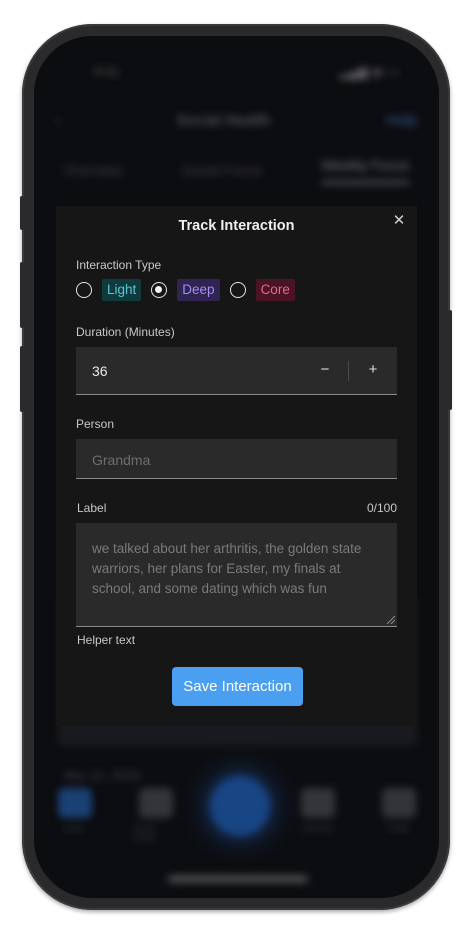 This screenshot has width=473, height=932. What do you see at coordinates (106, 640) in the screenshot?
I see `helper-text: Helper text` at bounding box center [106, 640].